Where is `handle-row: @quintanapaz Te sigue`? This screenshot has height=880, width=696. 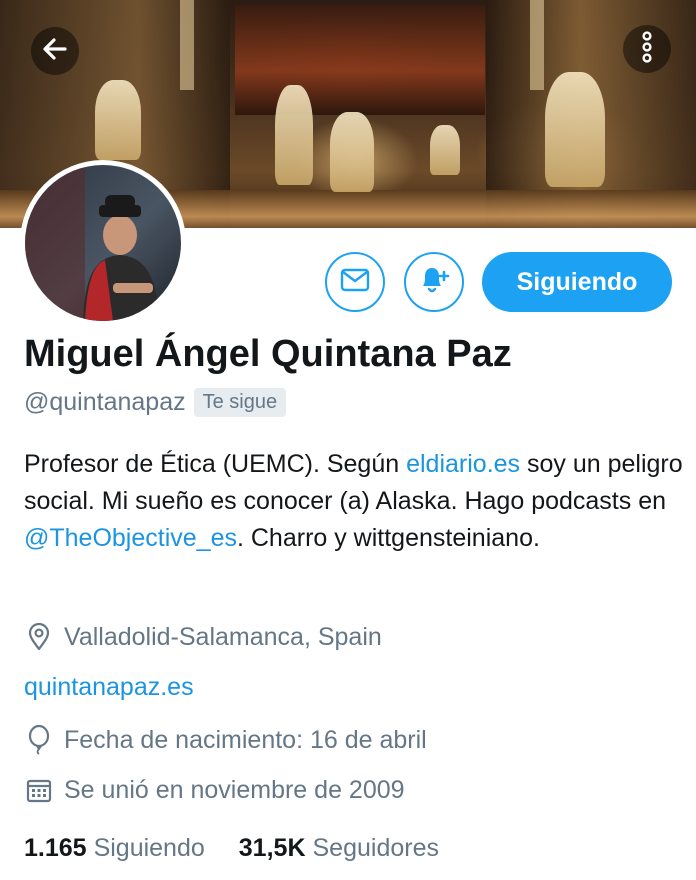
handle-row: @quintanapaz Te sigue is located at coordinates (155, 402).